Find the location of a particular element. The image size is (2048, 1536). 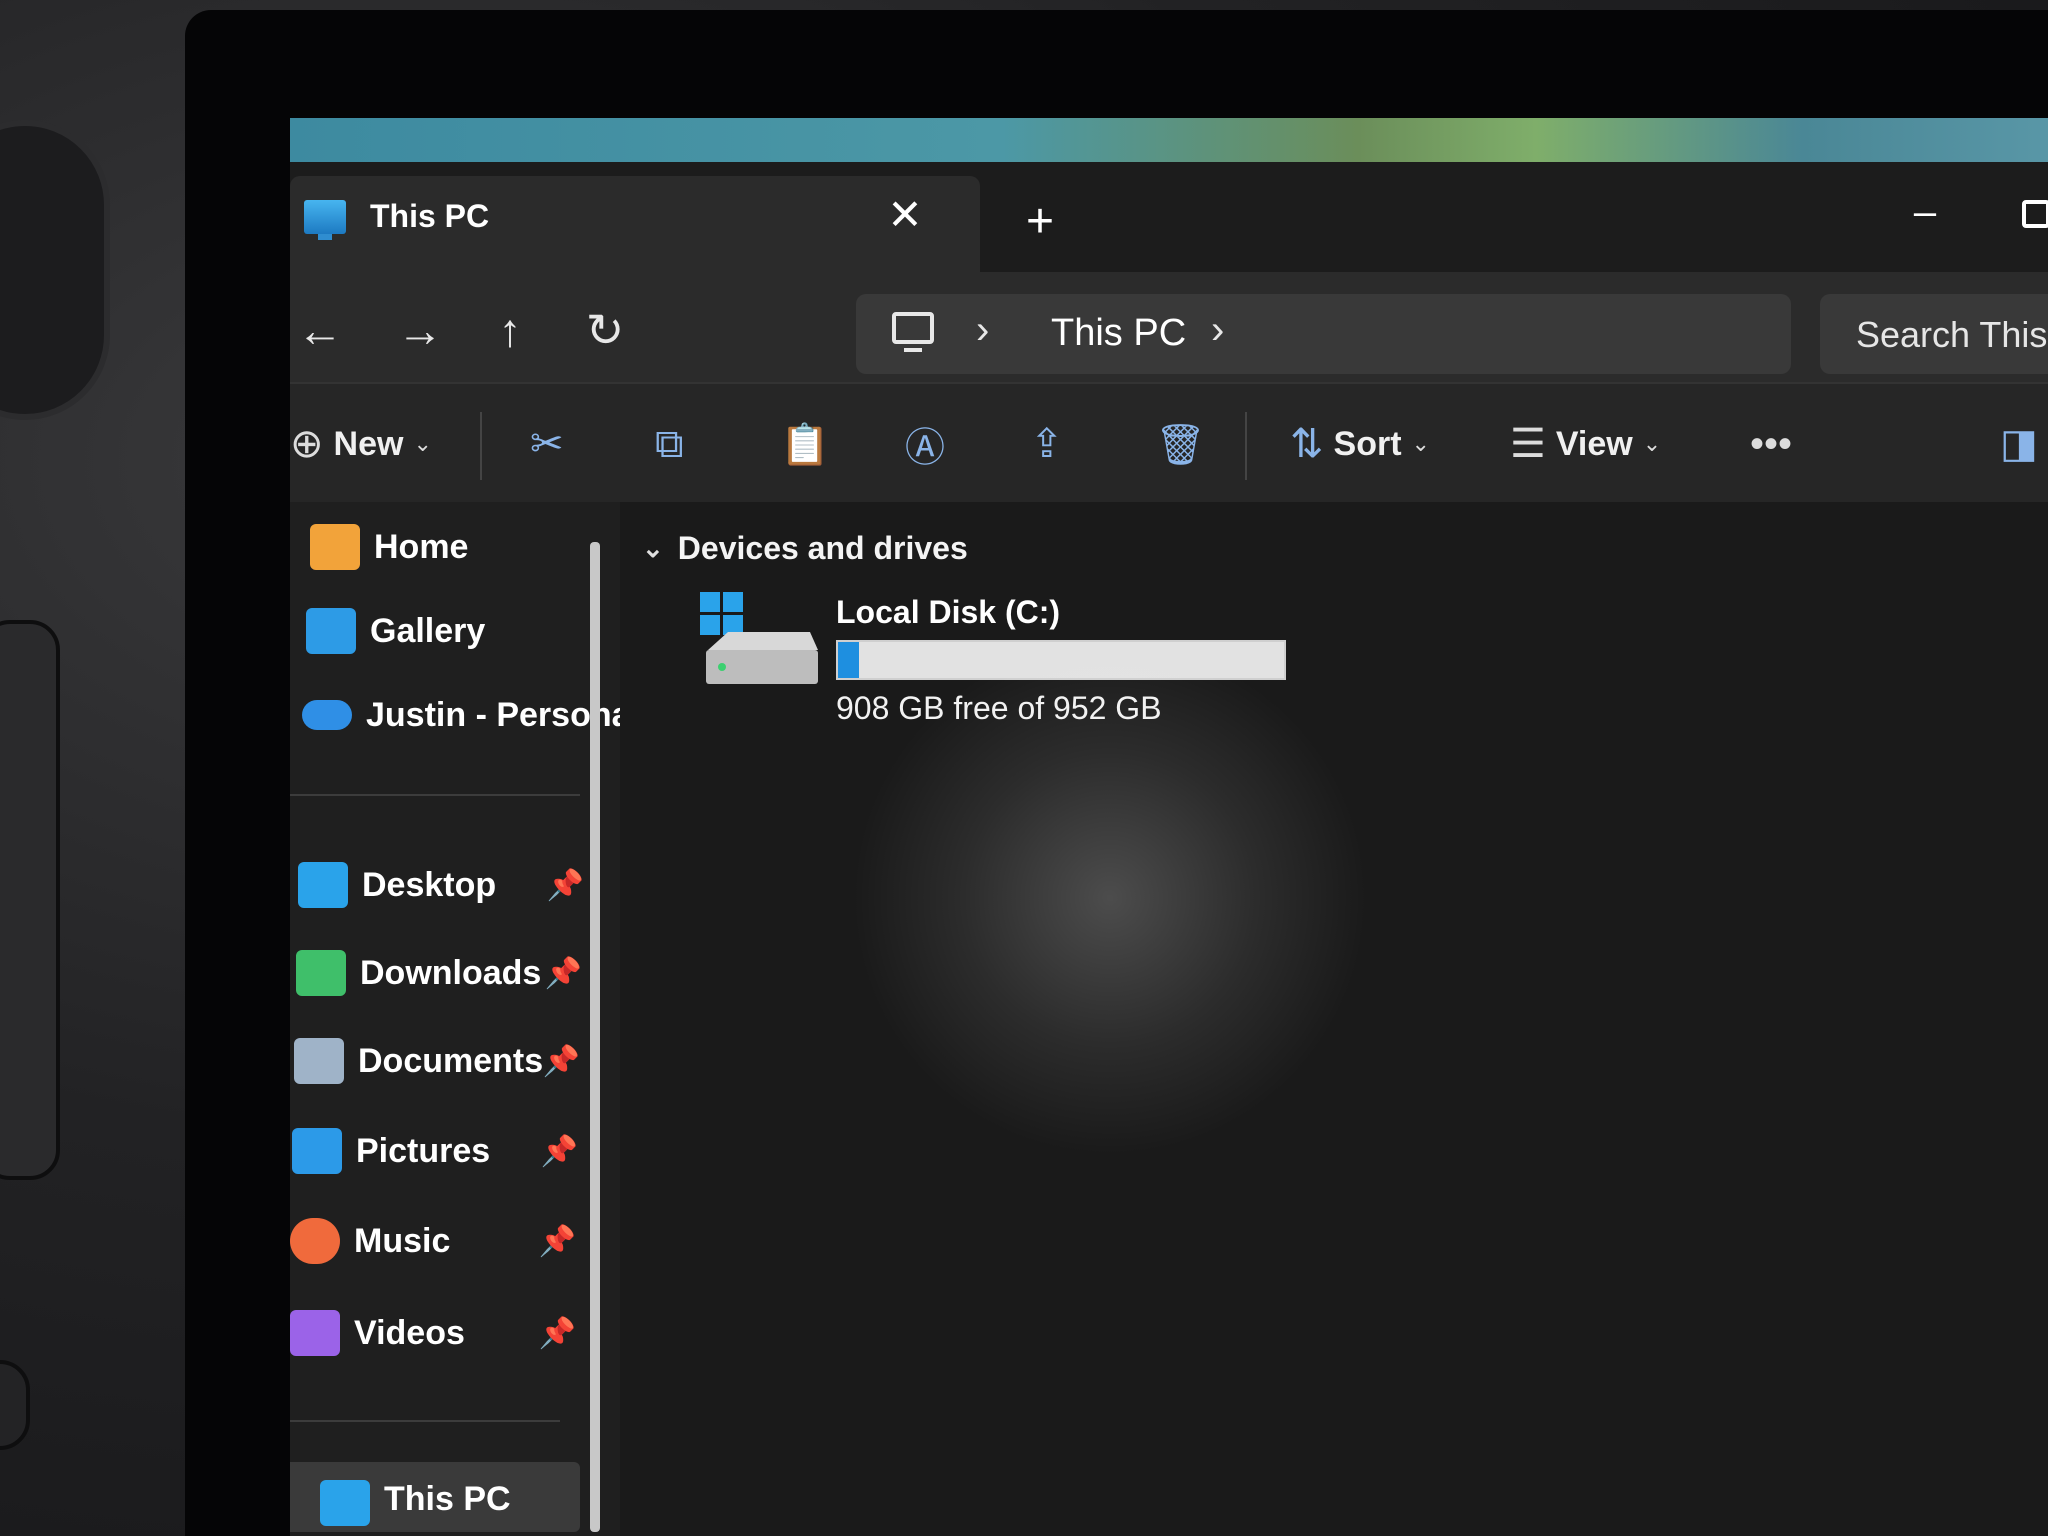

breadcrumb-this-pc: This PC is located at coordinates (1118, 333).